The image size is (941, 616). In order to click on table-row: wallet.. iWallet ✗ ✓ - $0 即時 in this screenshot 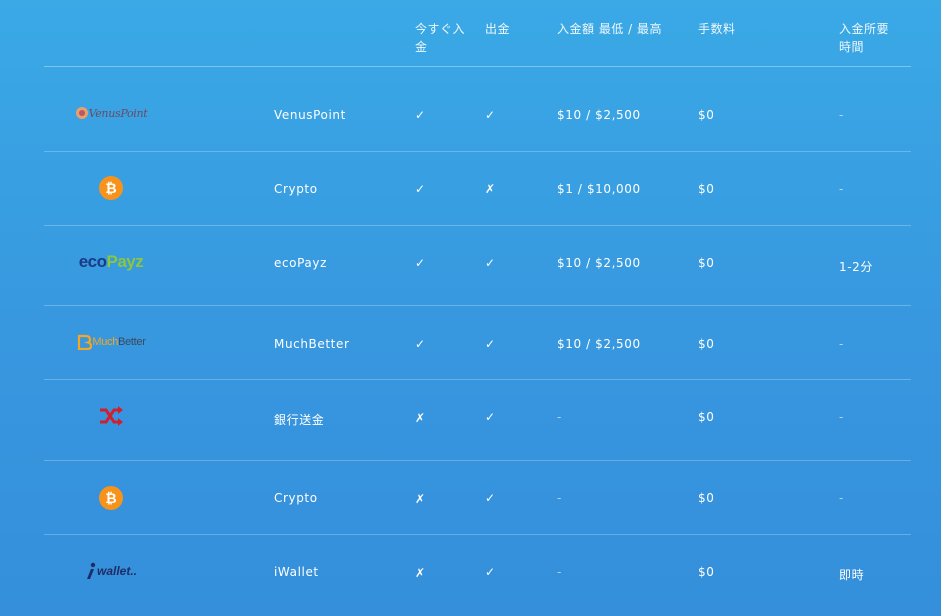, I will do `click(477, 575)`.